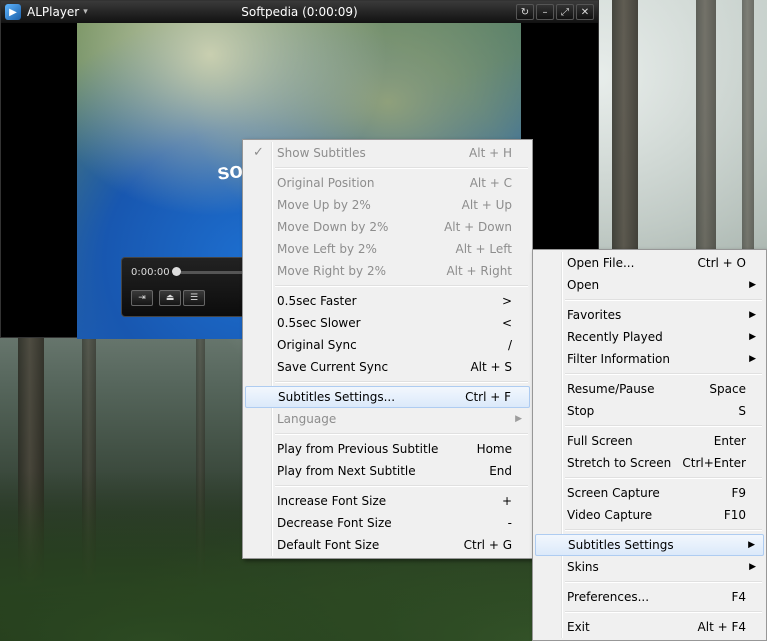  I want to click on menu-item-label: Move Down by 2%, so click(333, 227).